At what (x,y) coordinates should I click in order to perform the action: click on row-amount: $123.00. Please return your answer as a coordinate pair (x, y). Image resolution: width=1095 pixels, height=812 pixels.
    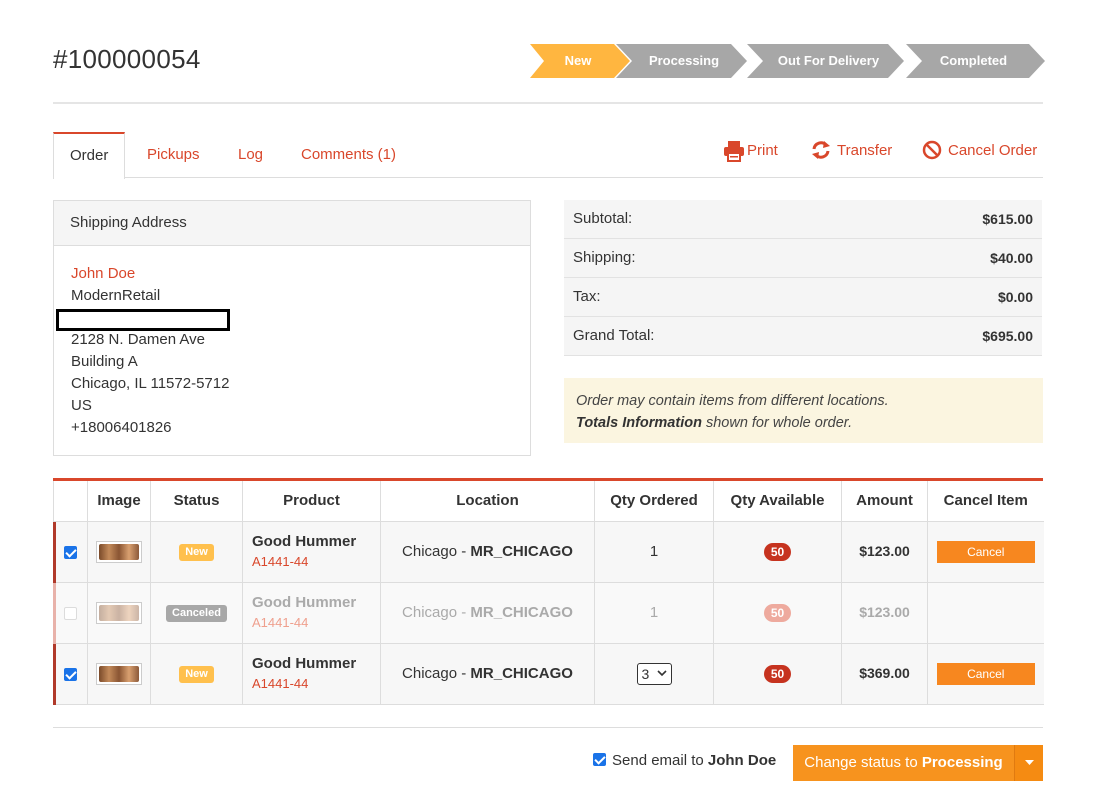
    Looking at the image, I should click on (884, 551).